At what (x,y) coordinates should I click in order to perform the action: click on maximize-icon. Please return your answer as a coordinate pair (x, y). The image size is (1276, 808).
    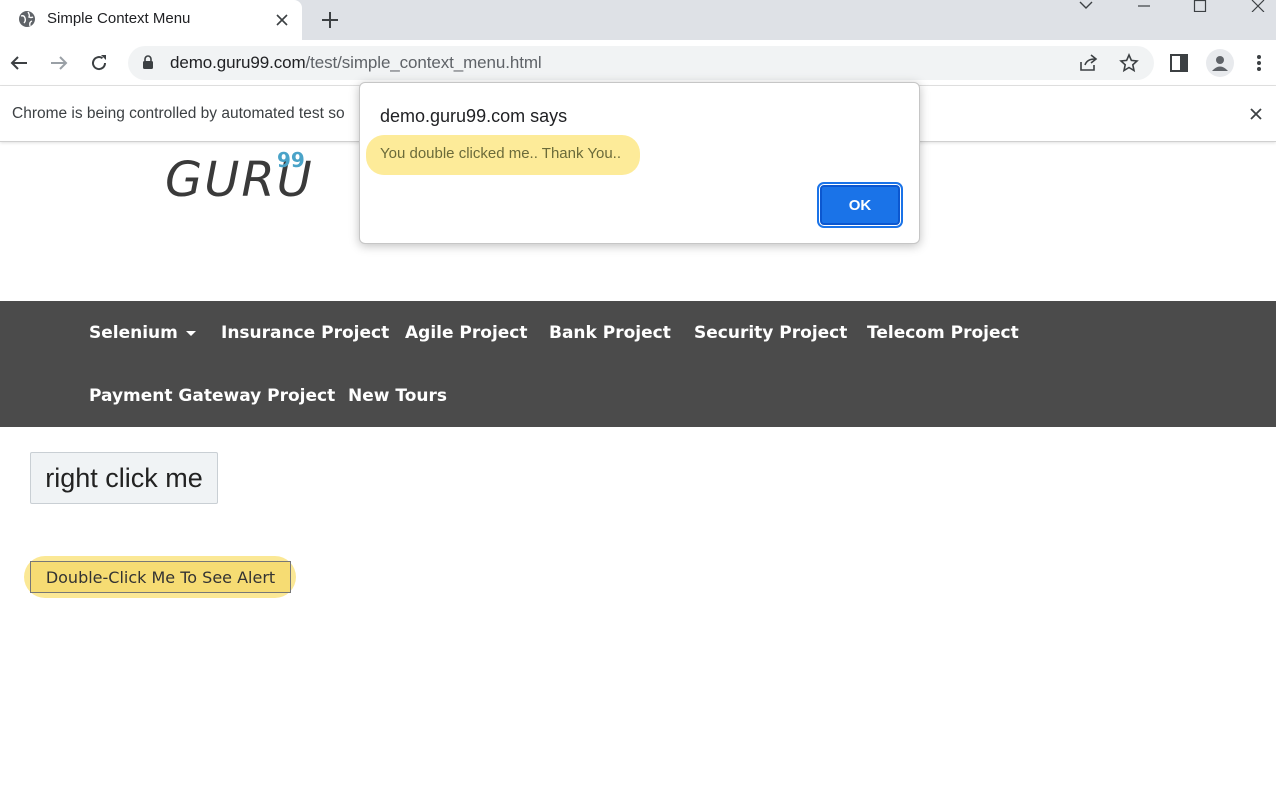
    Looking at the image, I should click on (1200, 7).